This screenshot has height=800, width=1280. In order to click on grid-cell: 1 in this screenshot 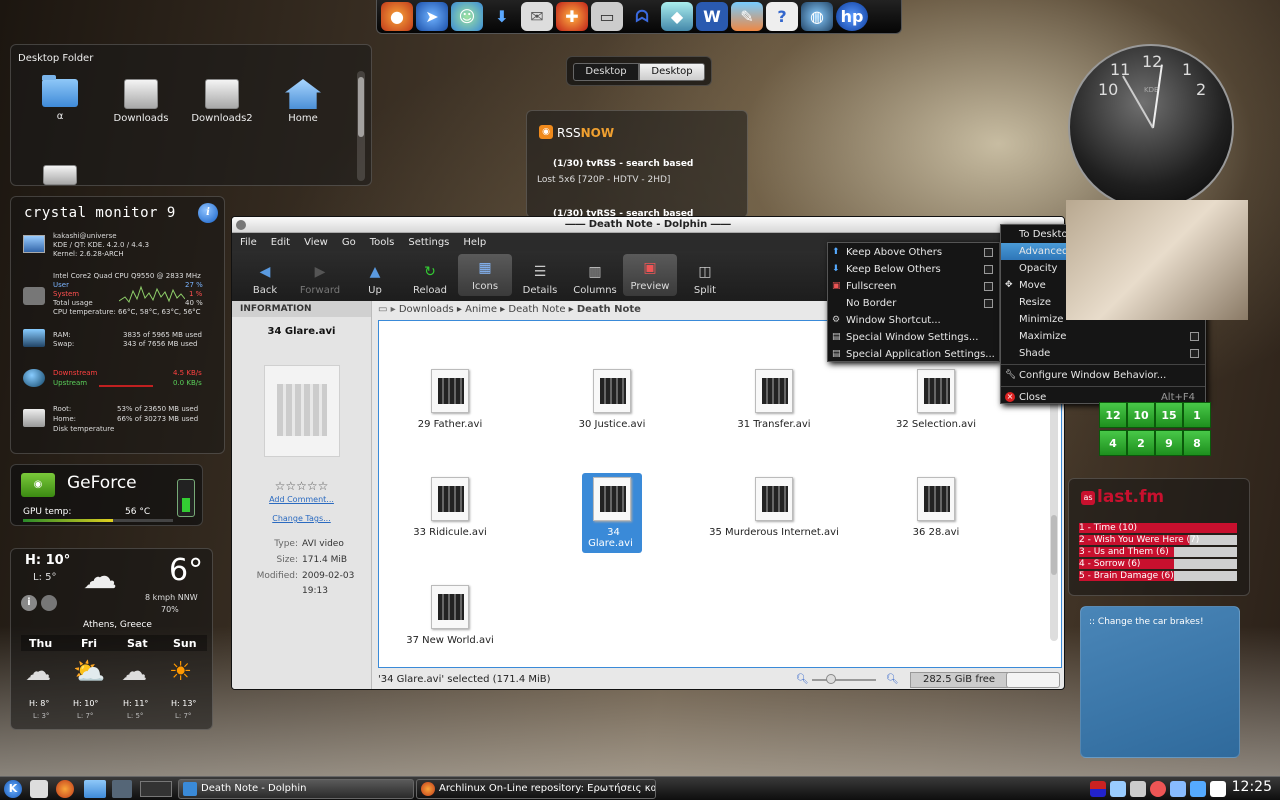, I will do `click(1197, 415)`.